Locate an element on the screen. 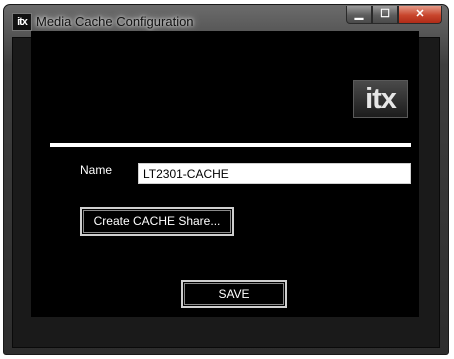 The image size is (454, 359). itx-logo: itx is located at coordinates (380, 99).